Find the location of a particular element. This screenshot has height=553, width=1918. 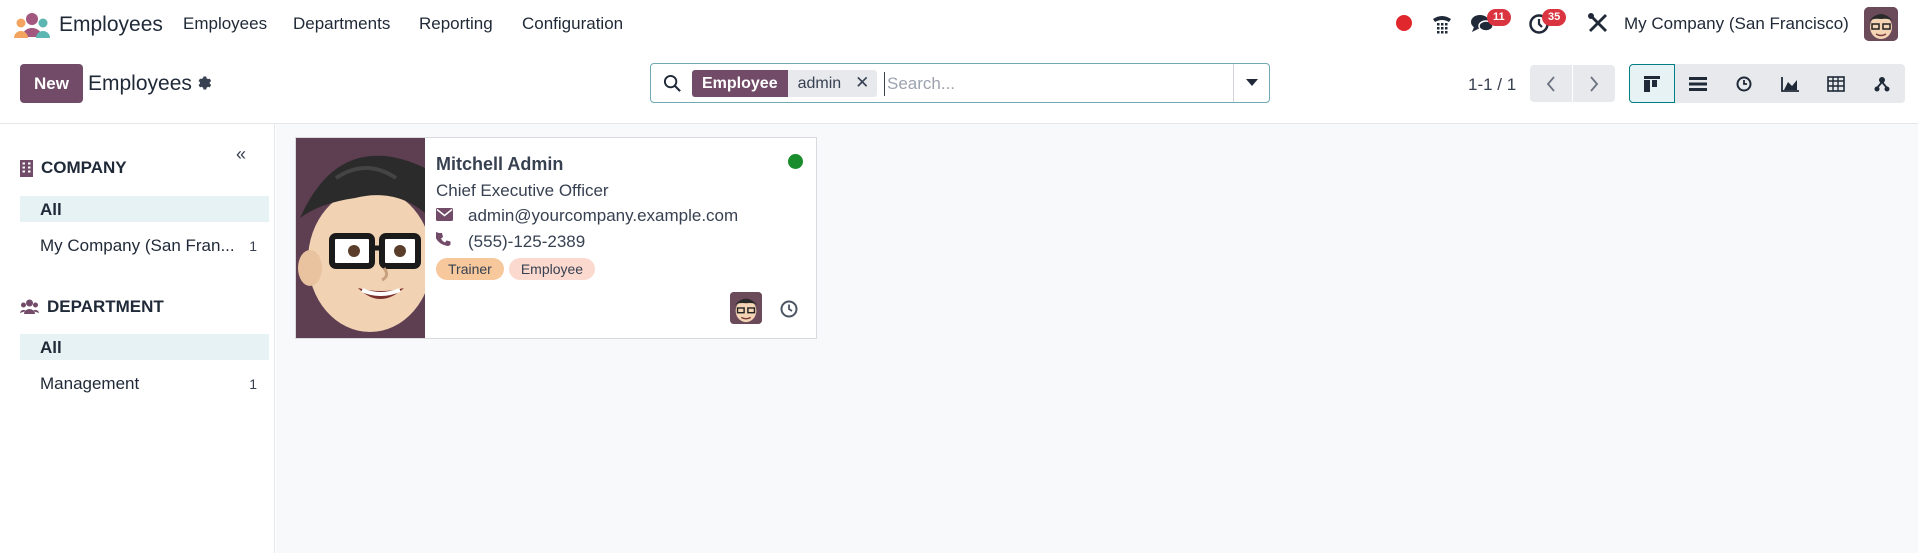

department-section-title: DEPARTMENT is located at coordinates (105, 306).